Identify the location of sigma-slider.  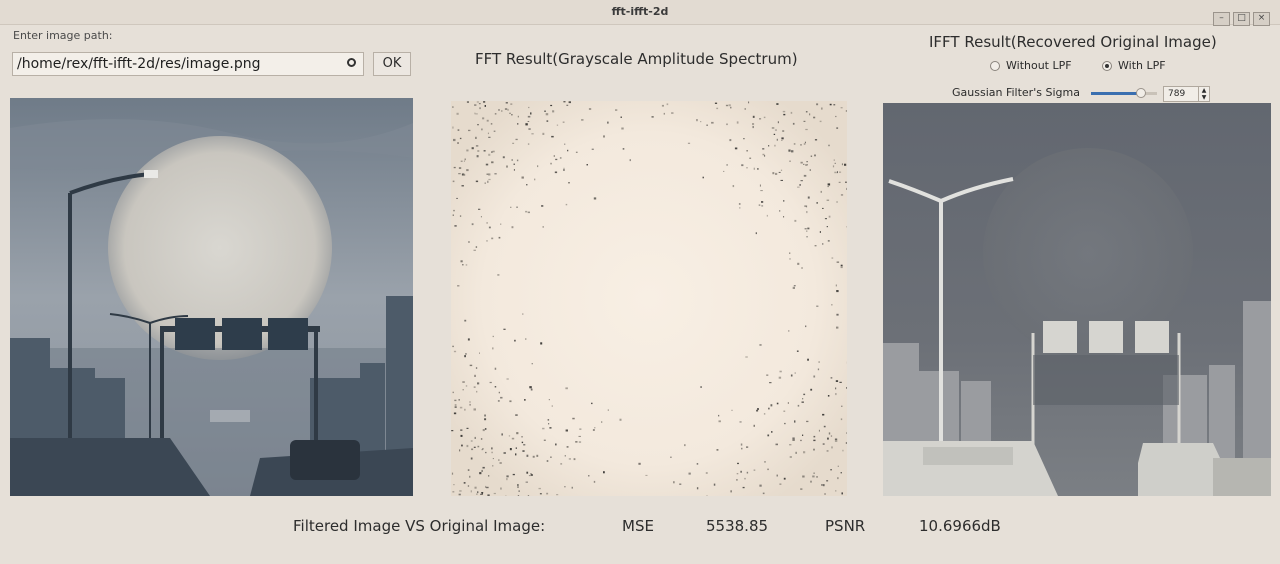
(1124, 93).